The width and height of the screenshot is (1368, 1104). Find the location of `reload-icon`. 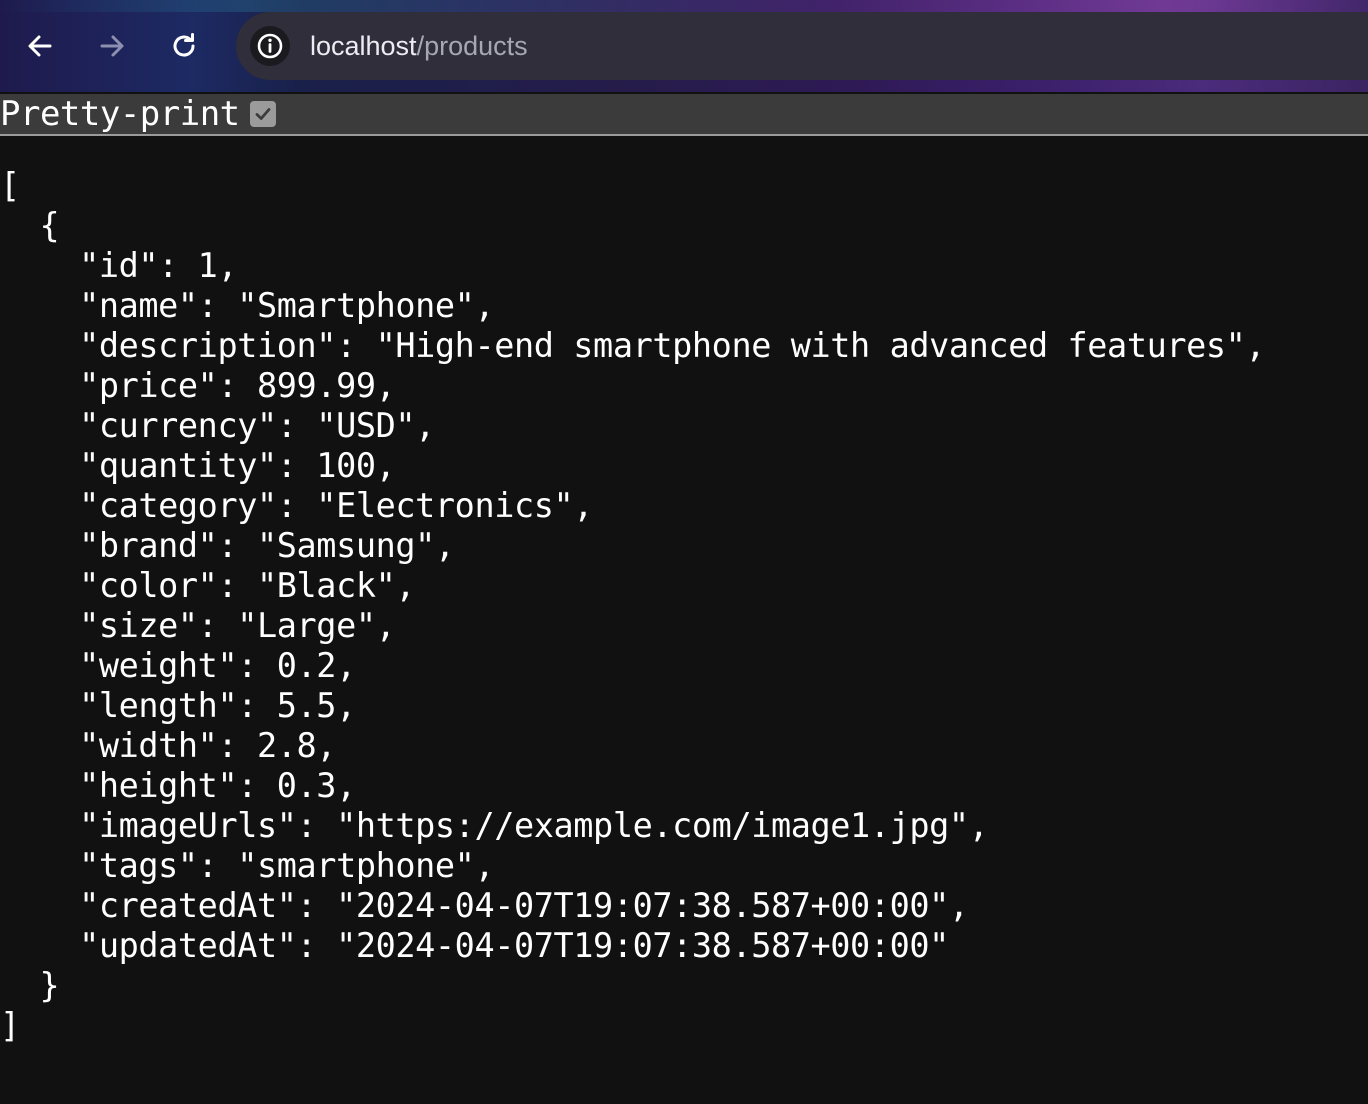

reload-icon is located at coordinates (184, 45).